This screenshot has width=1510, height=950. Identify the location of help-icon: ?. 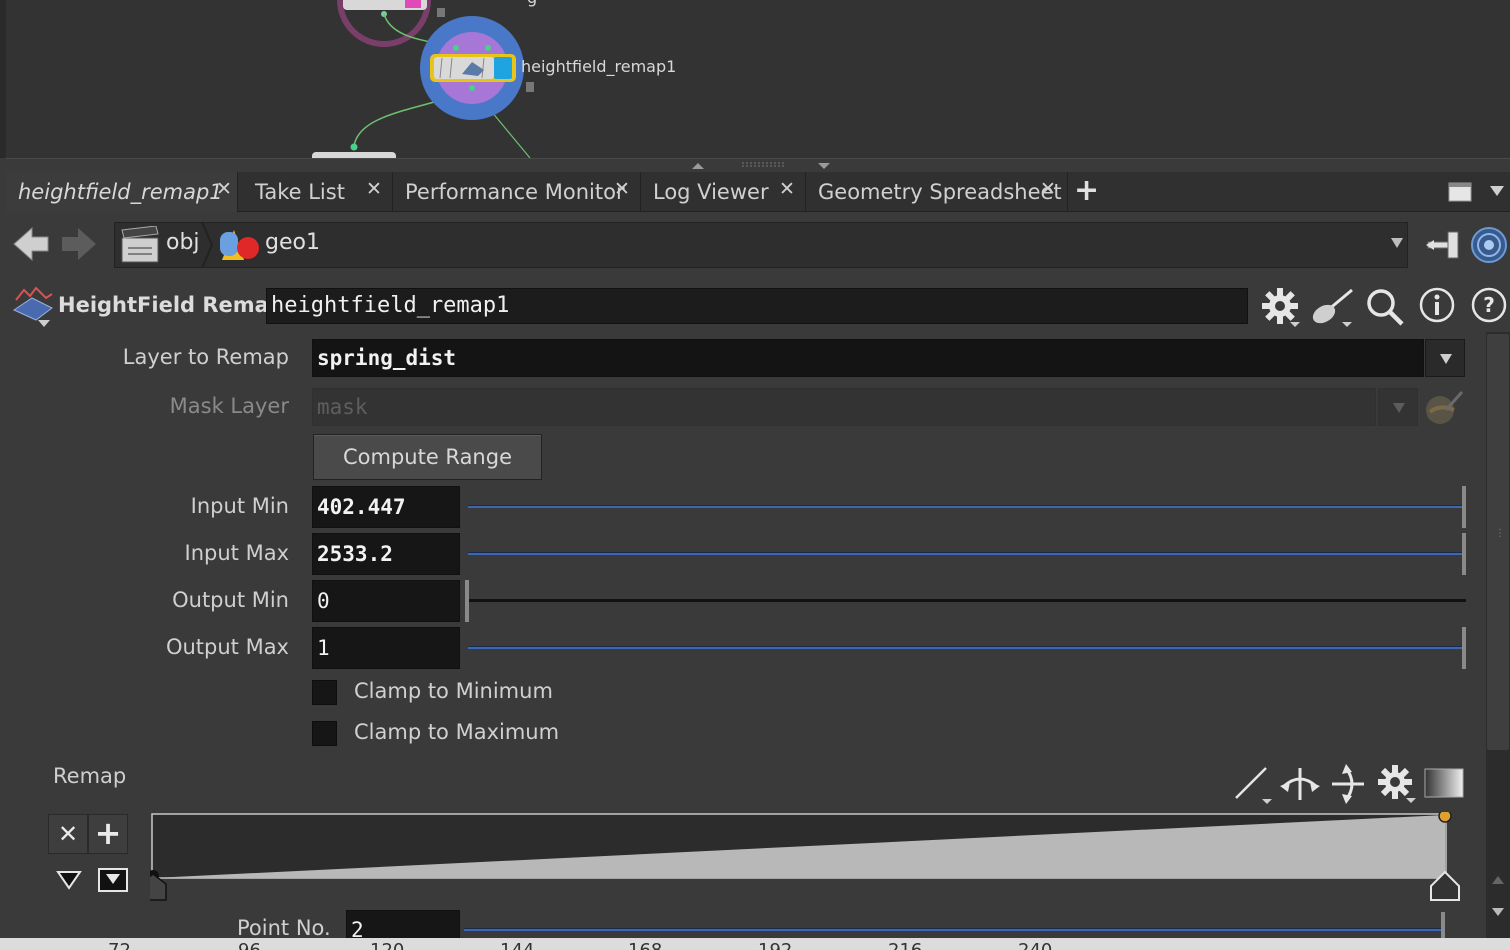
(1489, 305).